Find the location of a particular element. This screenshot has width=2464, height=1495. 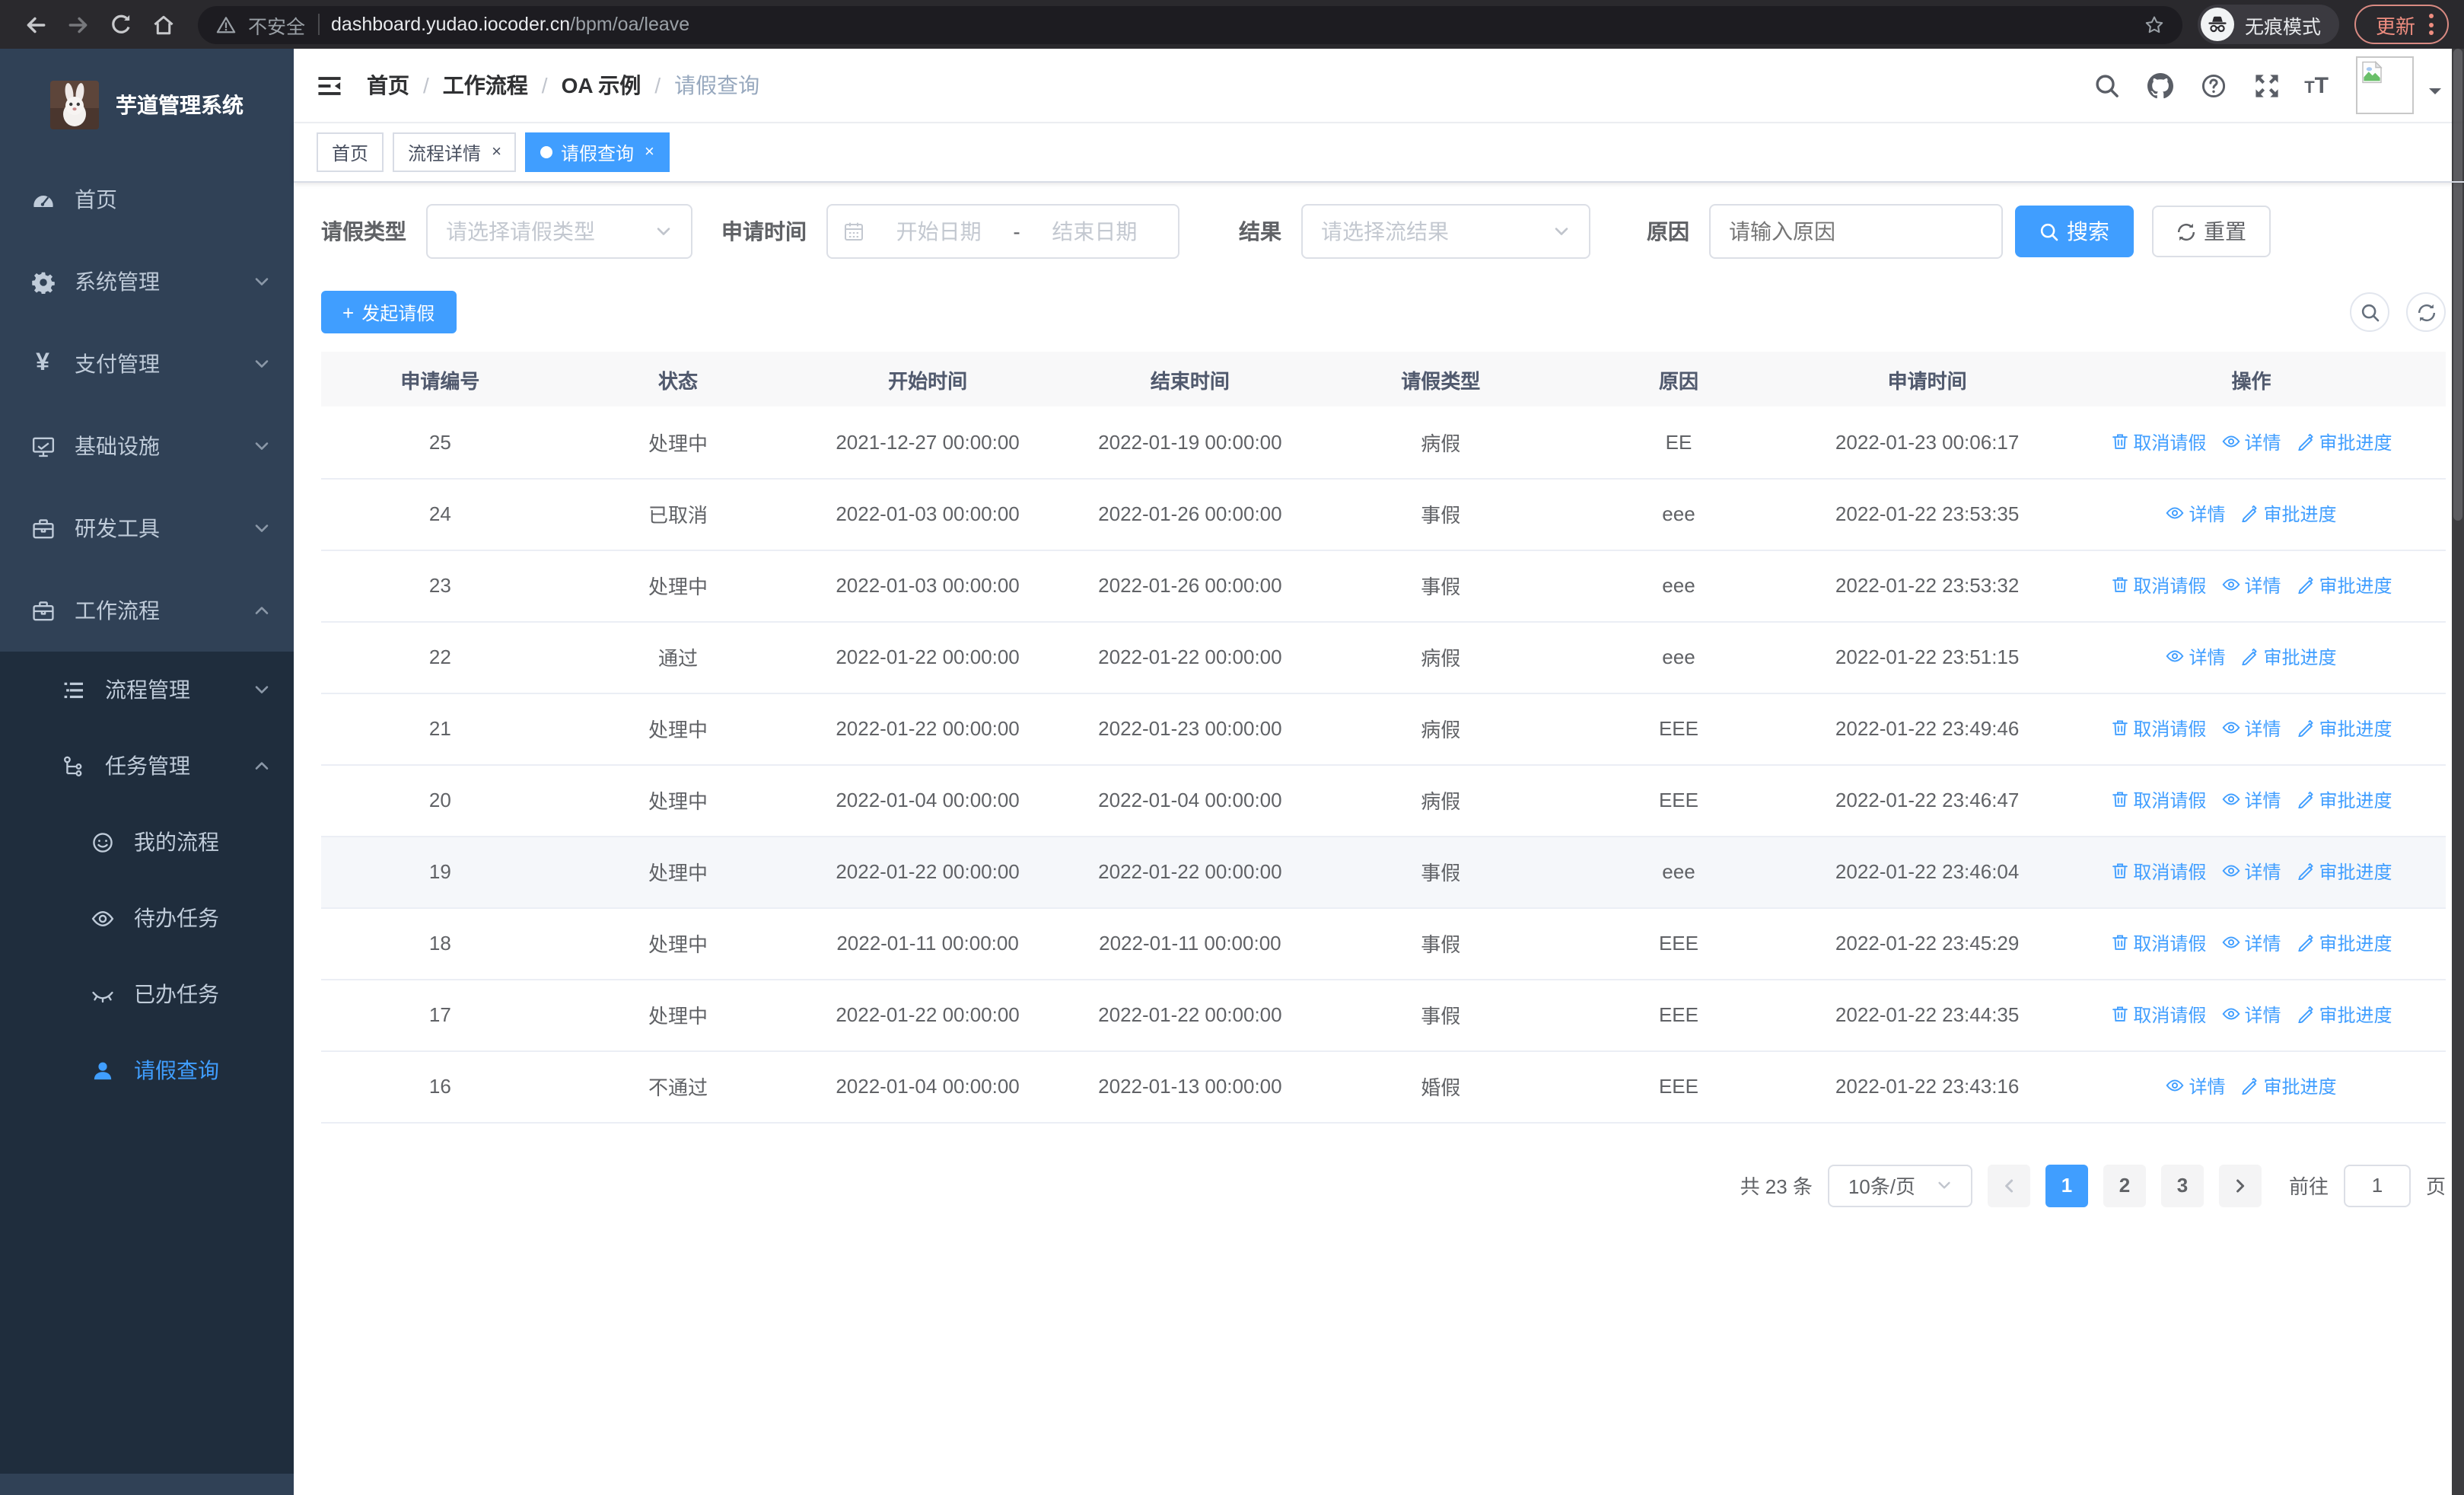

reset-button: 重置 is located at coordinates (2211, 231).